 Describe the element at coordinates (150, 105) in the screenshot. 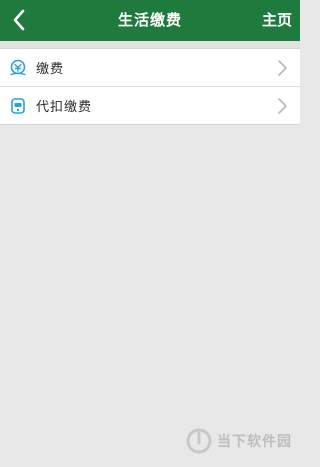

I see `list-item-auto-debit: 代扣缴费` at that location.